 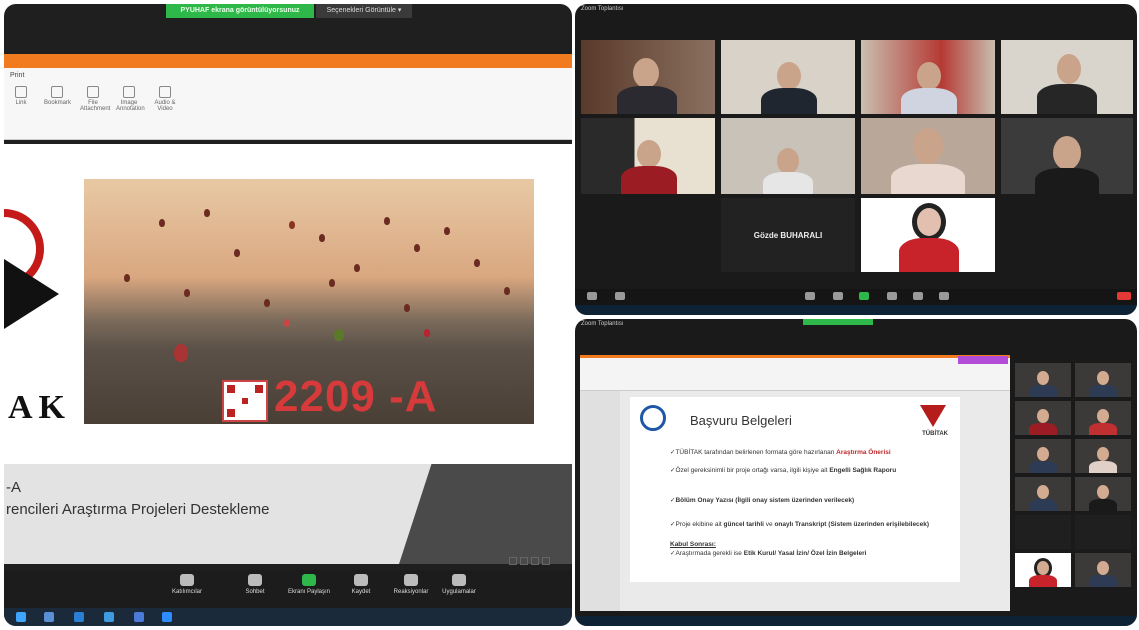 I want to click on audio-video-tool: Audio & Video, so click(x=165, y=99).